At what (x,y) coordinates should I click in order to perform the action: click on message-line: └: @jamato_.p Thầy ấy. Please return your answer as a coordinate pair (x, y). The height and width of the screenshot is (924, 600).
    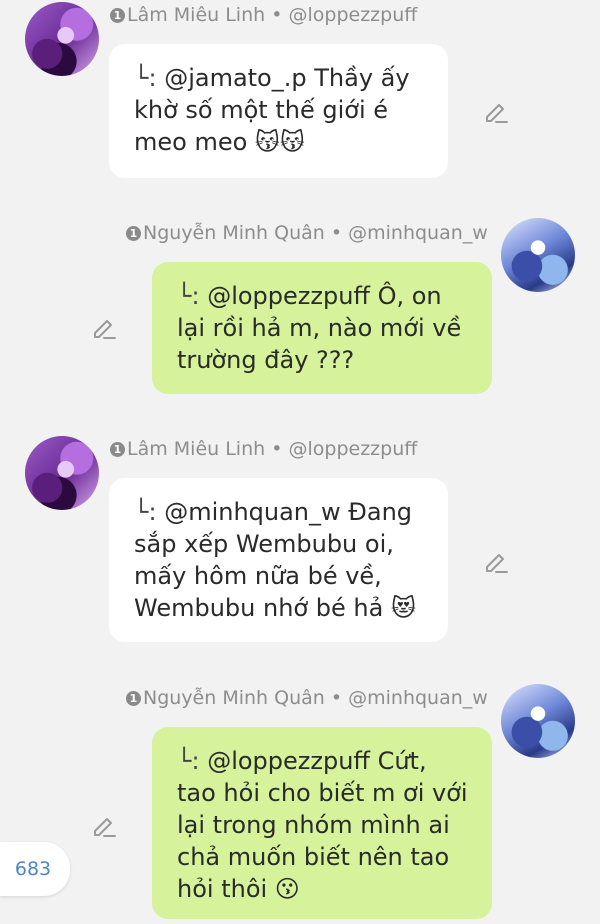
    Looking at the image, I should click on (280, 78).